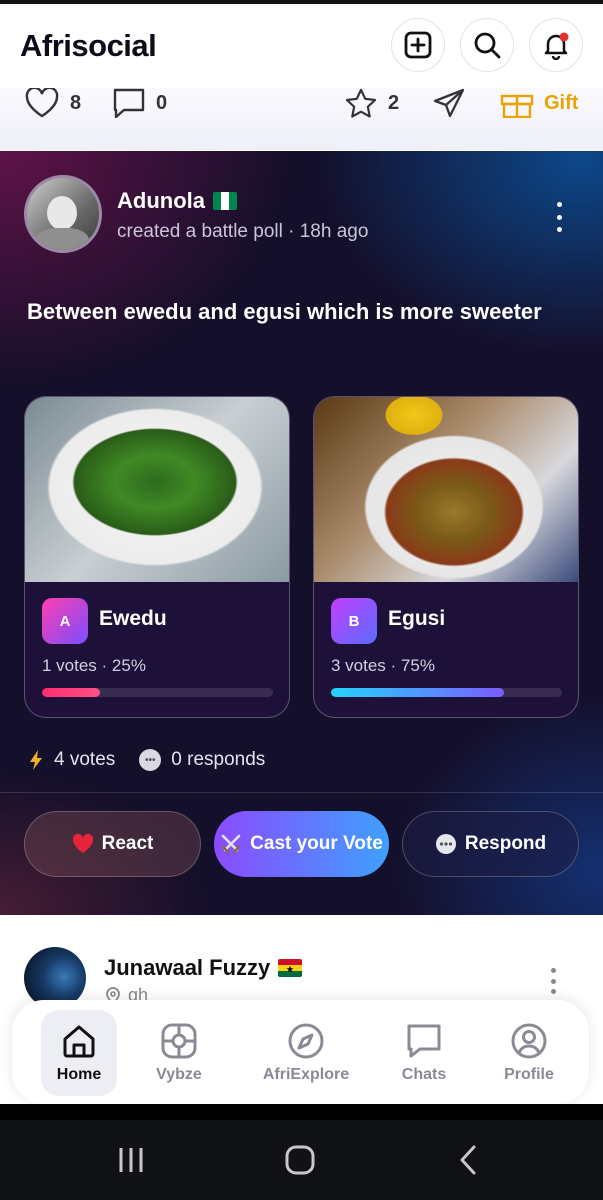 The height and width of the screenshot is (1200, 603). What do you see at coordinates (243, 231) in the screenshot?
I see `post-meta: created a battle poll · 18h ago` at bounding box center [243, 231].